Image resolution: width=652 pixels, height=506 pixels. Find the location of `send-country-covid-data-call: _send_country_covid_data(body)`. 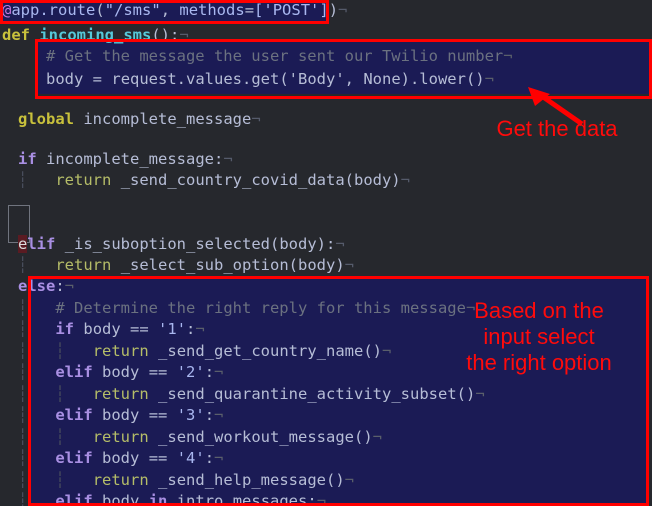

send-country-covid-data-call: _send_country_covid_data(body) is located at coordinates (260, 180).